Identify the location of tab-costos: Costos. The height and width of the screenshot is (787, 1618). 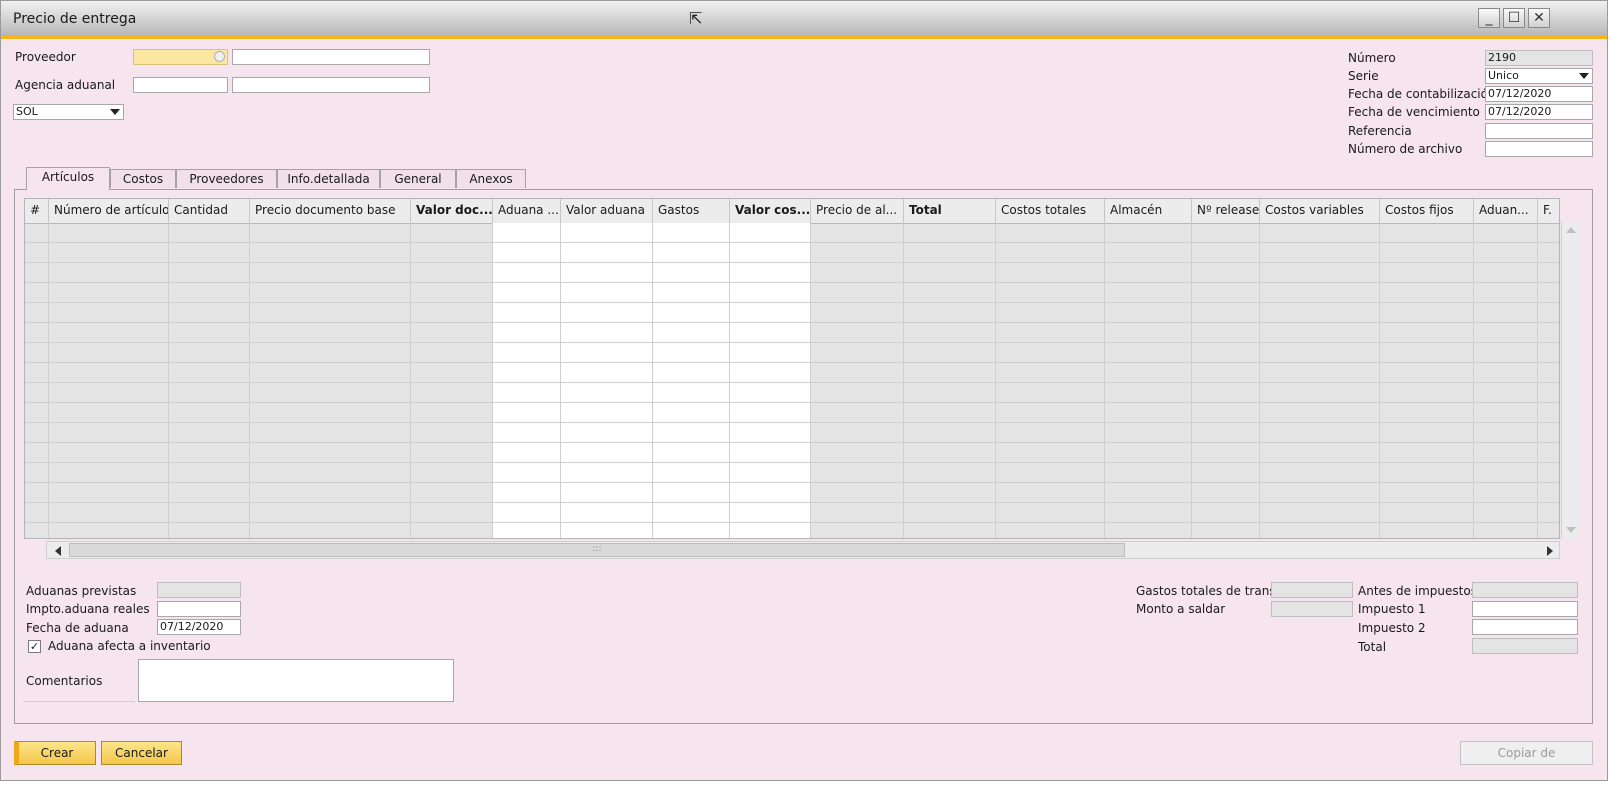
(143, 178).